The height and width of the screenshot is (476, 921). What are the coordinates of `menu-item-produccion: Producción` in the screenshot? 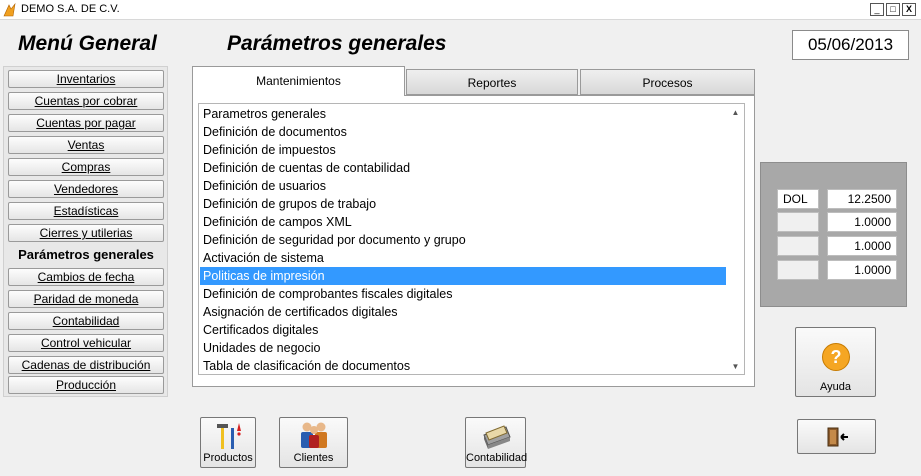 It's located at (86, 385).